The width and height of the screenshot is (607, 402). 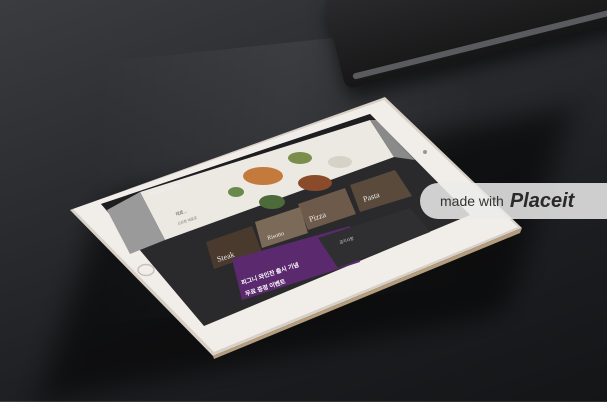 I want to click on watermark-made-with: made with, so click(x=472, y=201).